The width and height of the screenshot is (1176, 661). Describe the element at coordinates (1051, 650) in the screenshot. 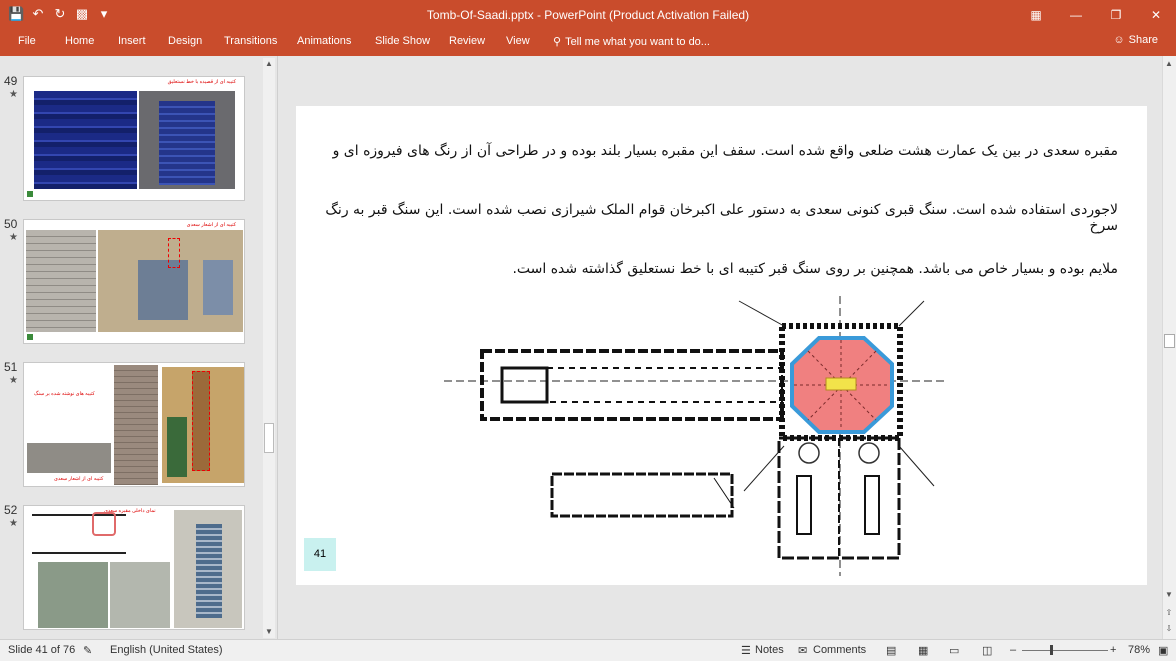

I see `zoom-slider-thumb` at that location.